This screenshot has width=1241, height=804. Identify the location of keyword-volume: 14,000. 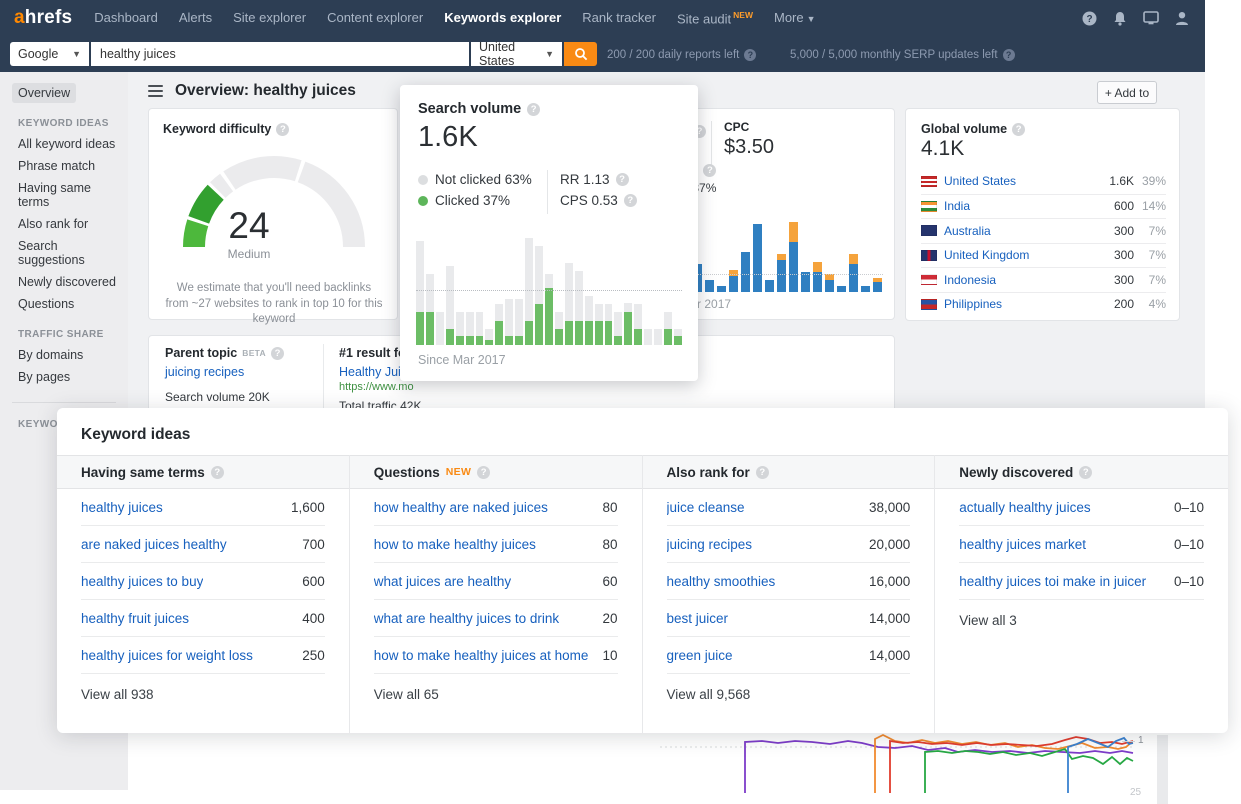
(889, 618).